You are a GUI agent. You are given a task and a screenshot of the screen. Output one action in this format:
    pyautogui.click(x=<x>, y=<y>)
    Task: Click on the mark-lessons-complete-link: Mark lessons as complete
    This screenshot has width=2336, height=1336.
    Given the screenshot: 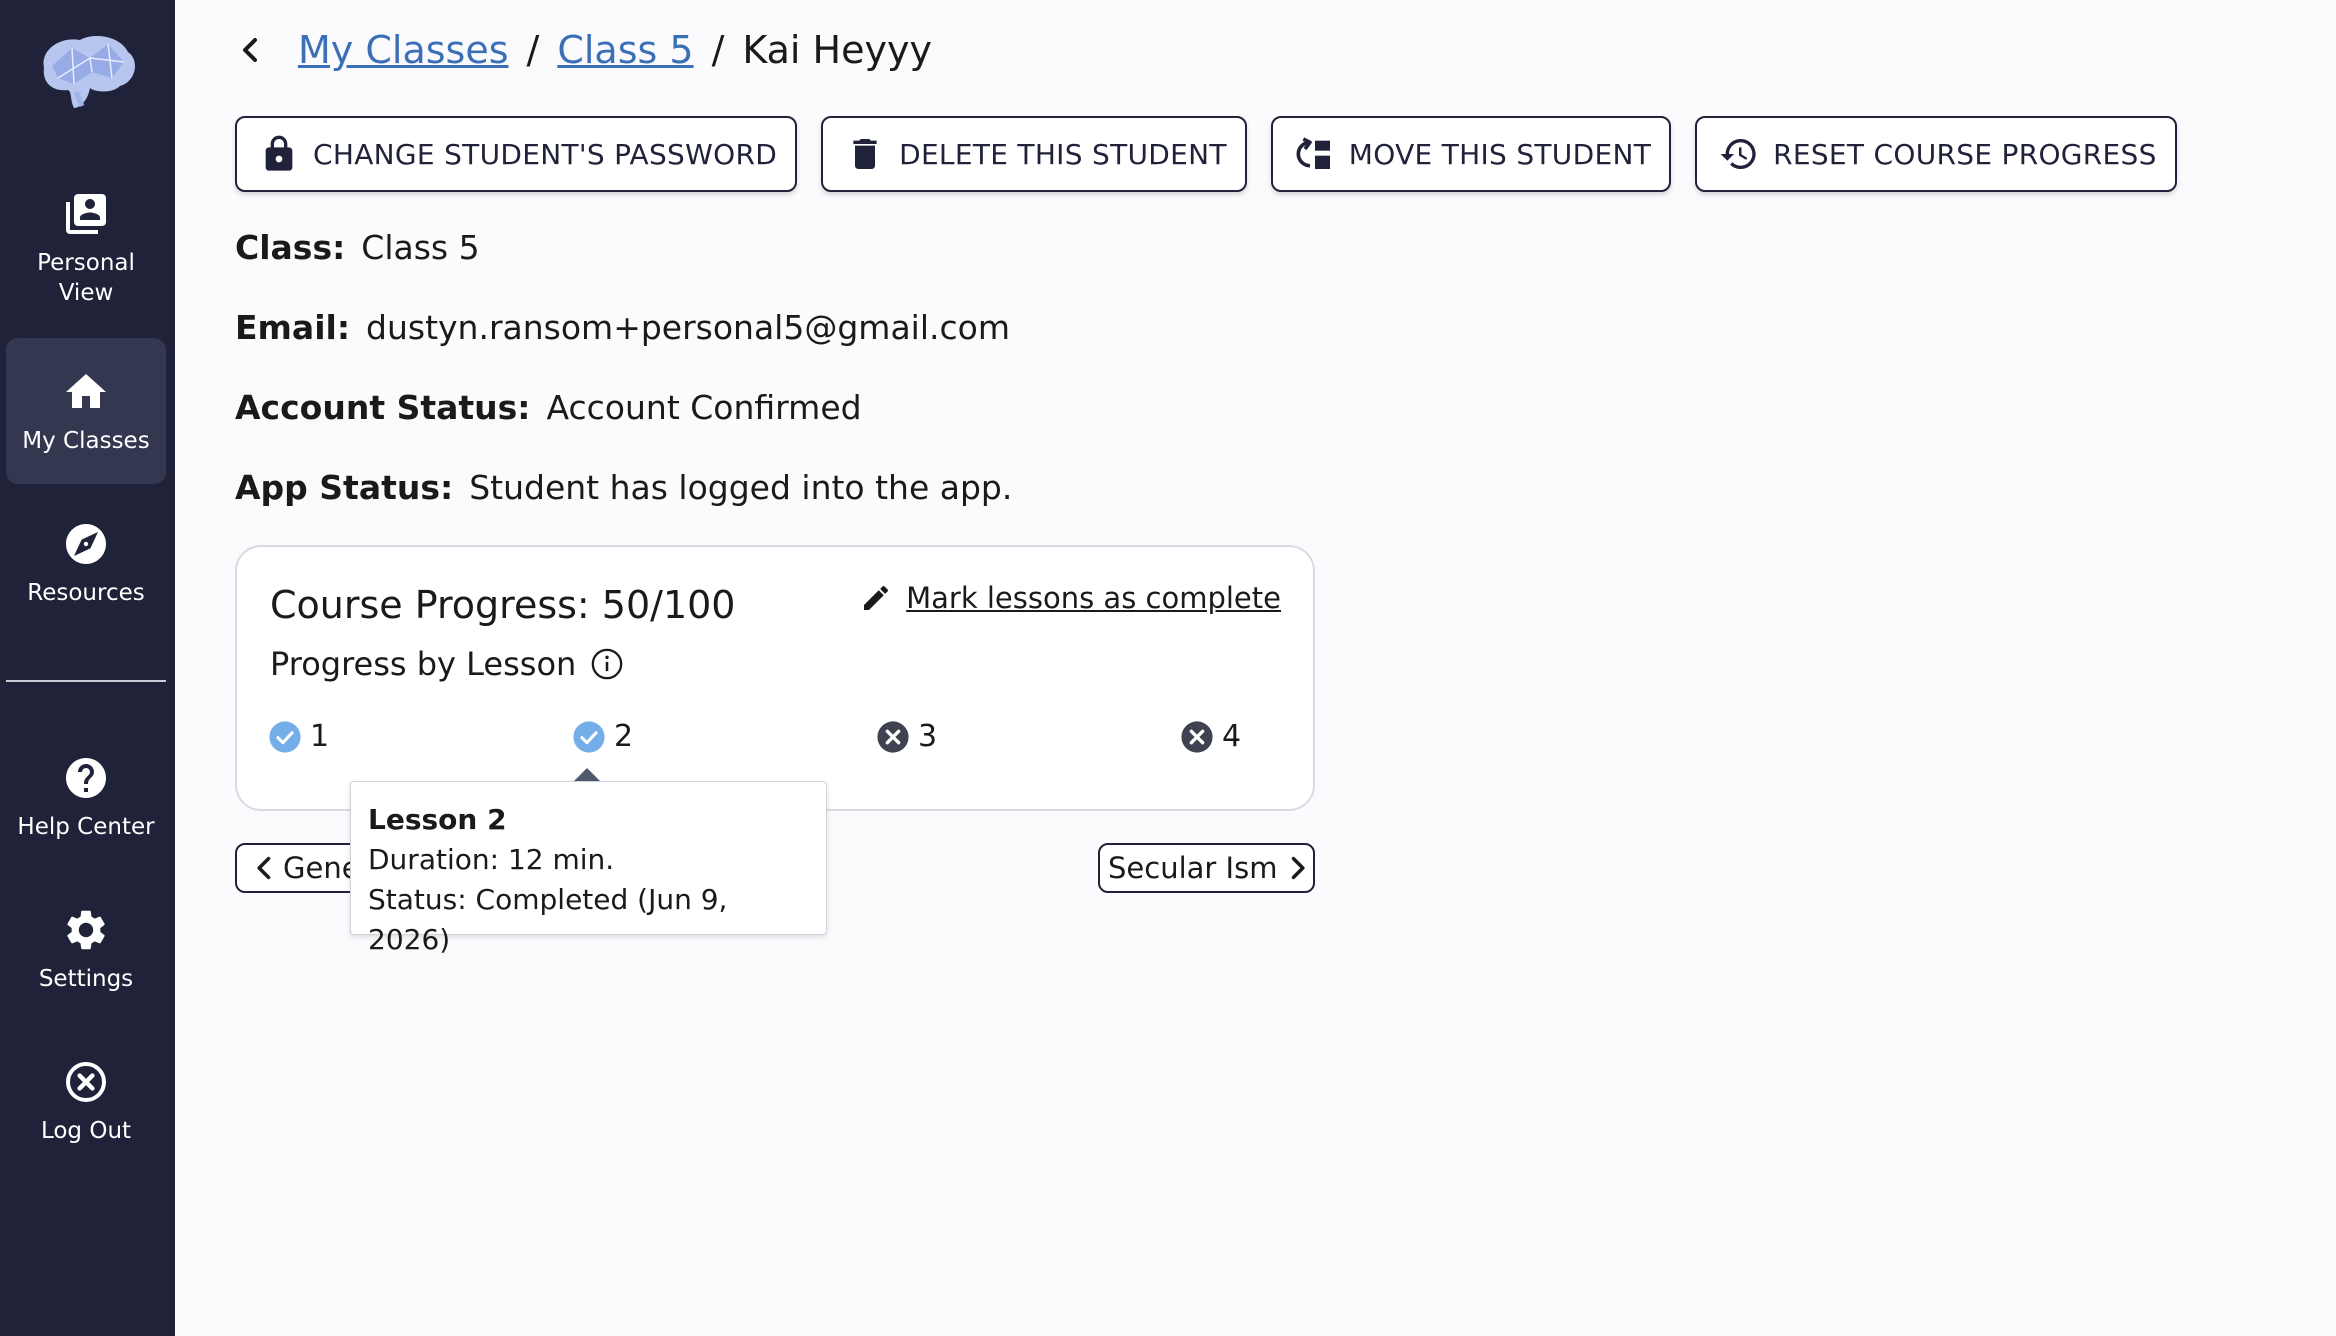 What is the action you would take?
    pyautogui.click(x=1070, y=598)
    